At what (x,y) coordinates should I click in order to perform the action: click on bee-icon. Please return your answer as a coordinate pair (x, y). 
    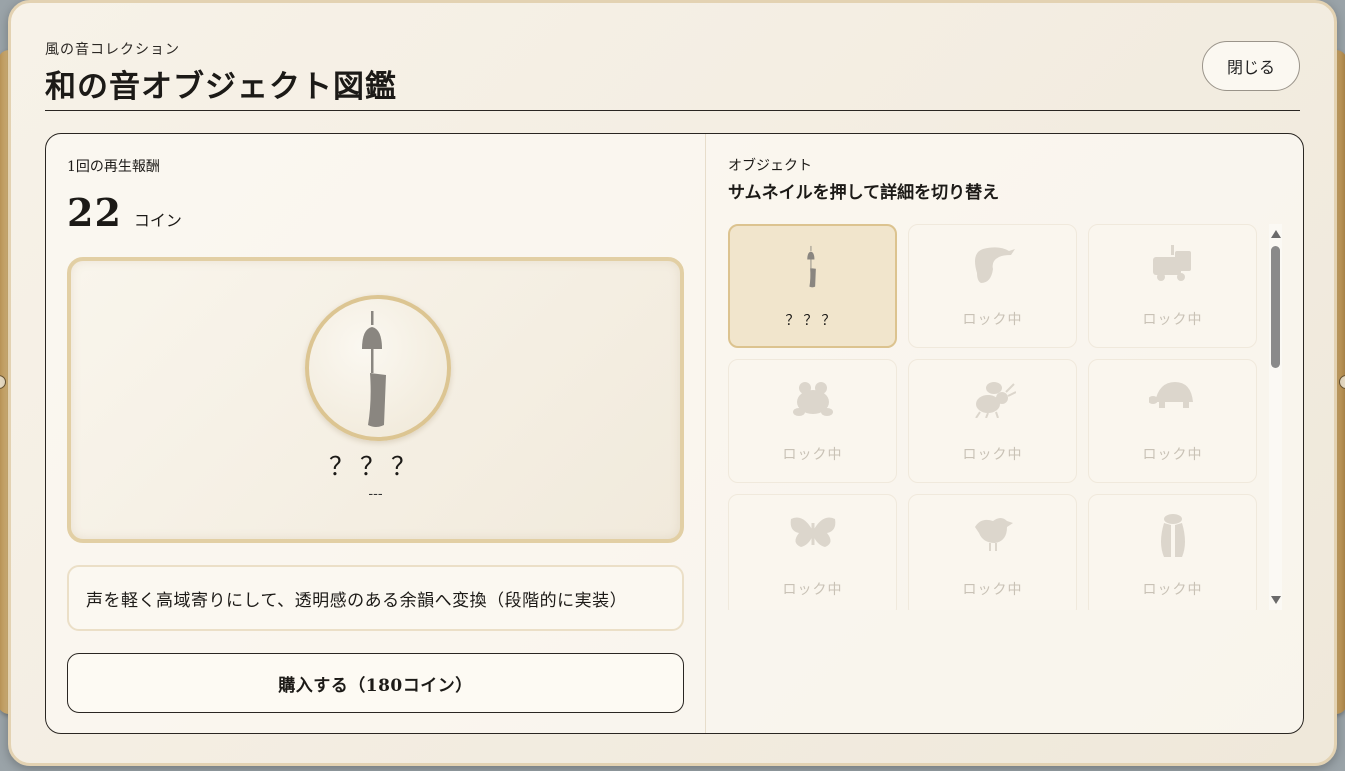
    Looking at the image, I should click on (995, 400).